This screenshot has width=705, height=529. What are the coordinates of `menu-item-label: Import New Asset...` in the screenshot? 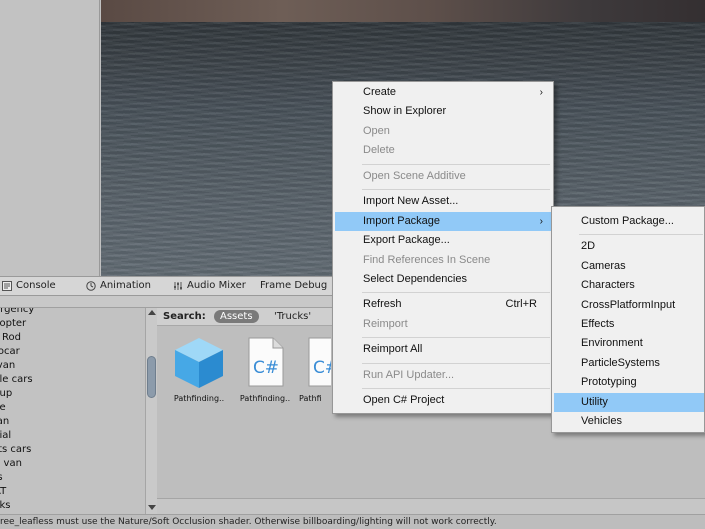 It's located at (411, 201).